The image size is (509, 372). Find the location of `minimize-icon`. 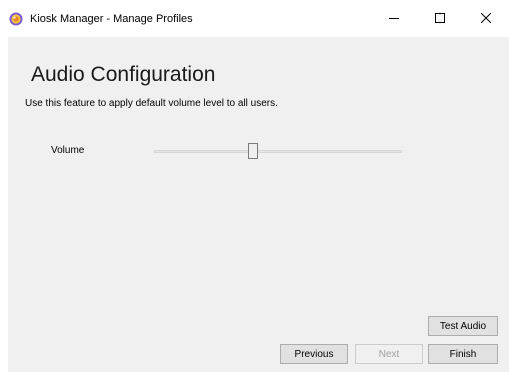

minimize-icon is located at coordinates (394, 18).